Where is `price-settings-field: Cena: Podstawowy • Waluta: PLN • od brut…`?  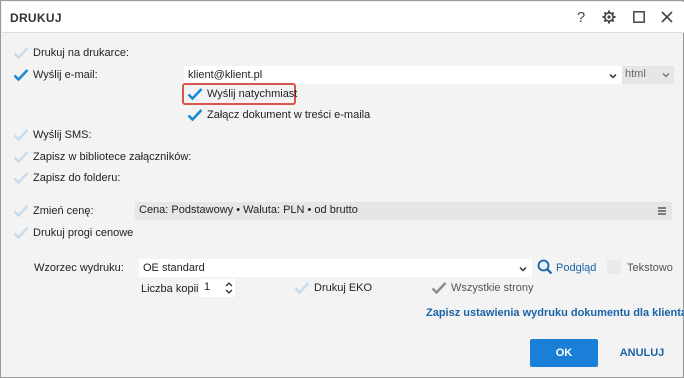
price-settings-field: Cena: Podstawowy • Waluta: PLN • od brut… is located at coordinates (403, 211).